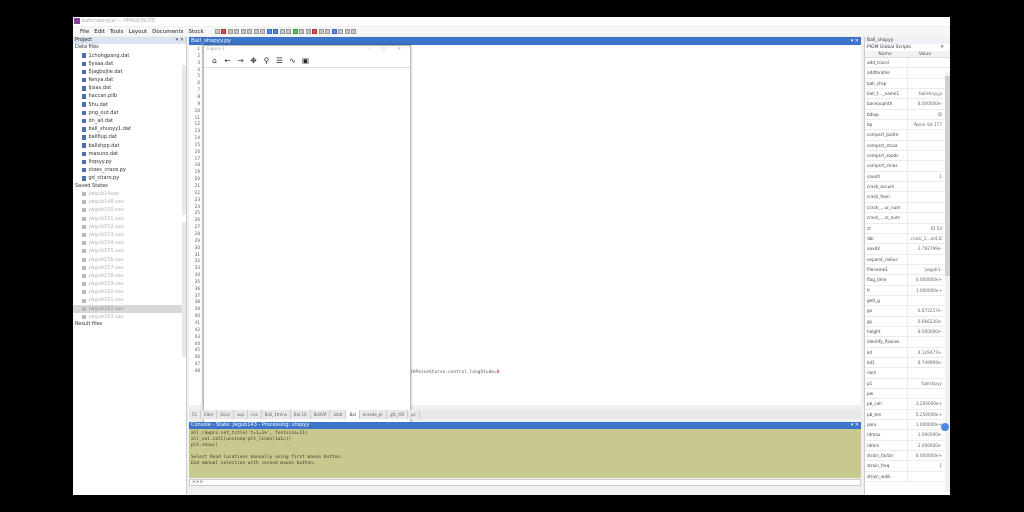 This screenshot has width=1024, height=512. What do you see at coordinates (266, 60) in the screenshot?
I see `zoom-magnifier-icon: ⚲` at bounding box center [266, 60].